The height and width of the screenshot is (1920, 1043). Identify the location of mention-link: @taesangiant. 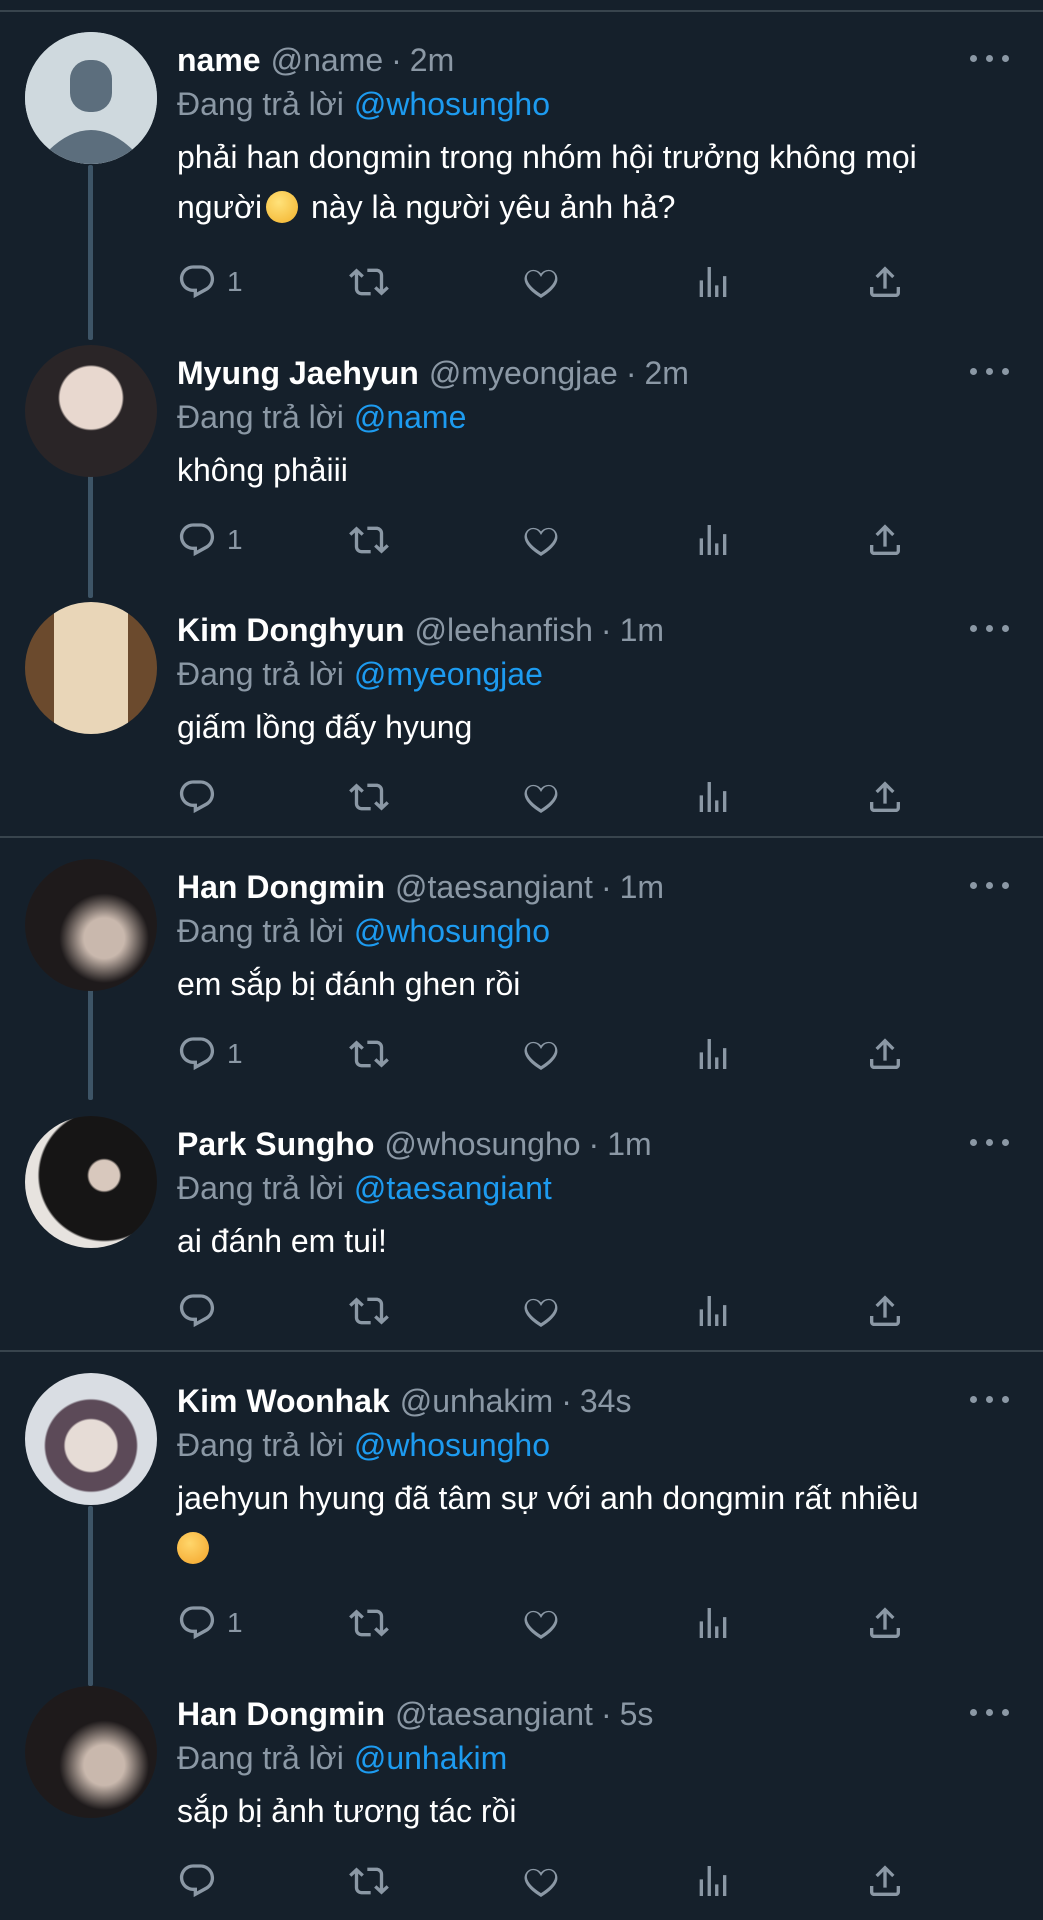
(453, 1188).